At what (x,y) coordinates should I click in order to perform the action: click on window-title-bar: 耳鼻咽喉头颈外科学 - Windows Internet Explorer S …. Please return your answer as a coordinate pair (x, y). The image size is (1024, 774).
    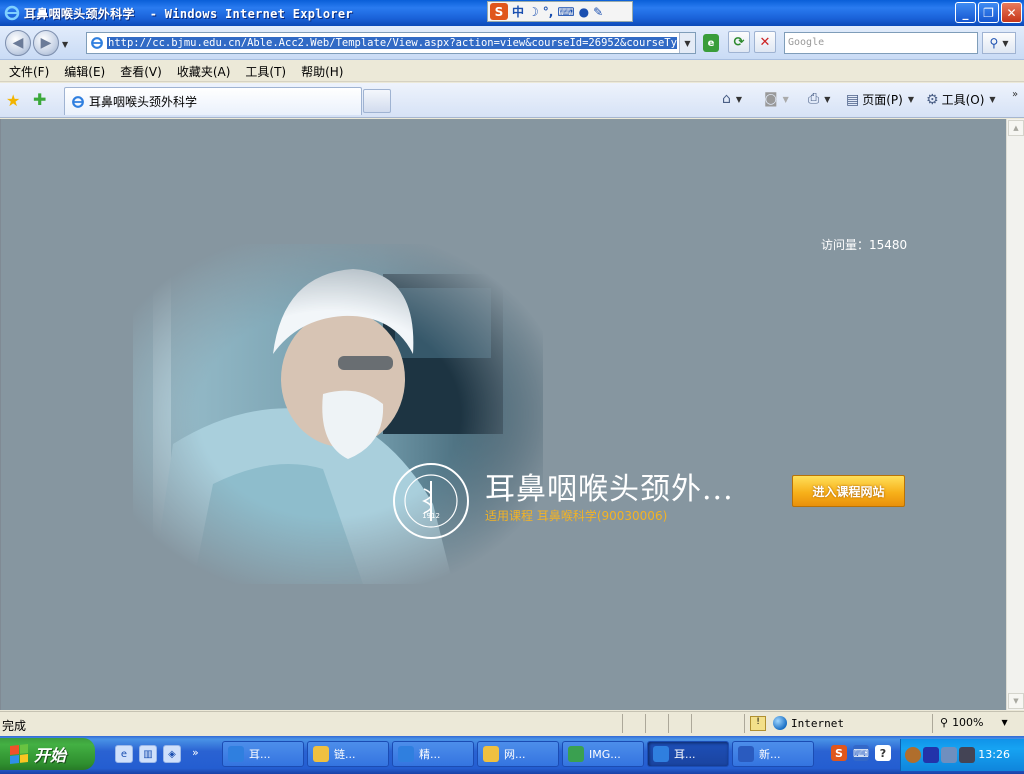
    Looking at the image, I should click on (512, 13).